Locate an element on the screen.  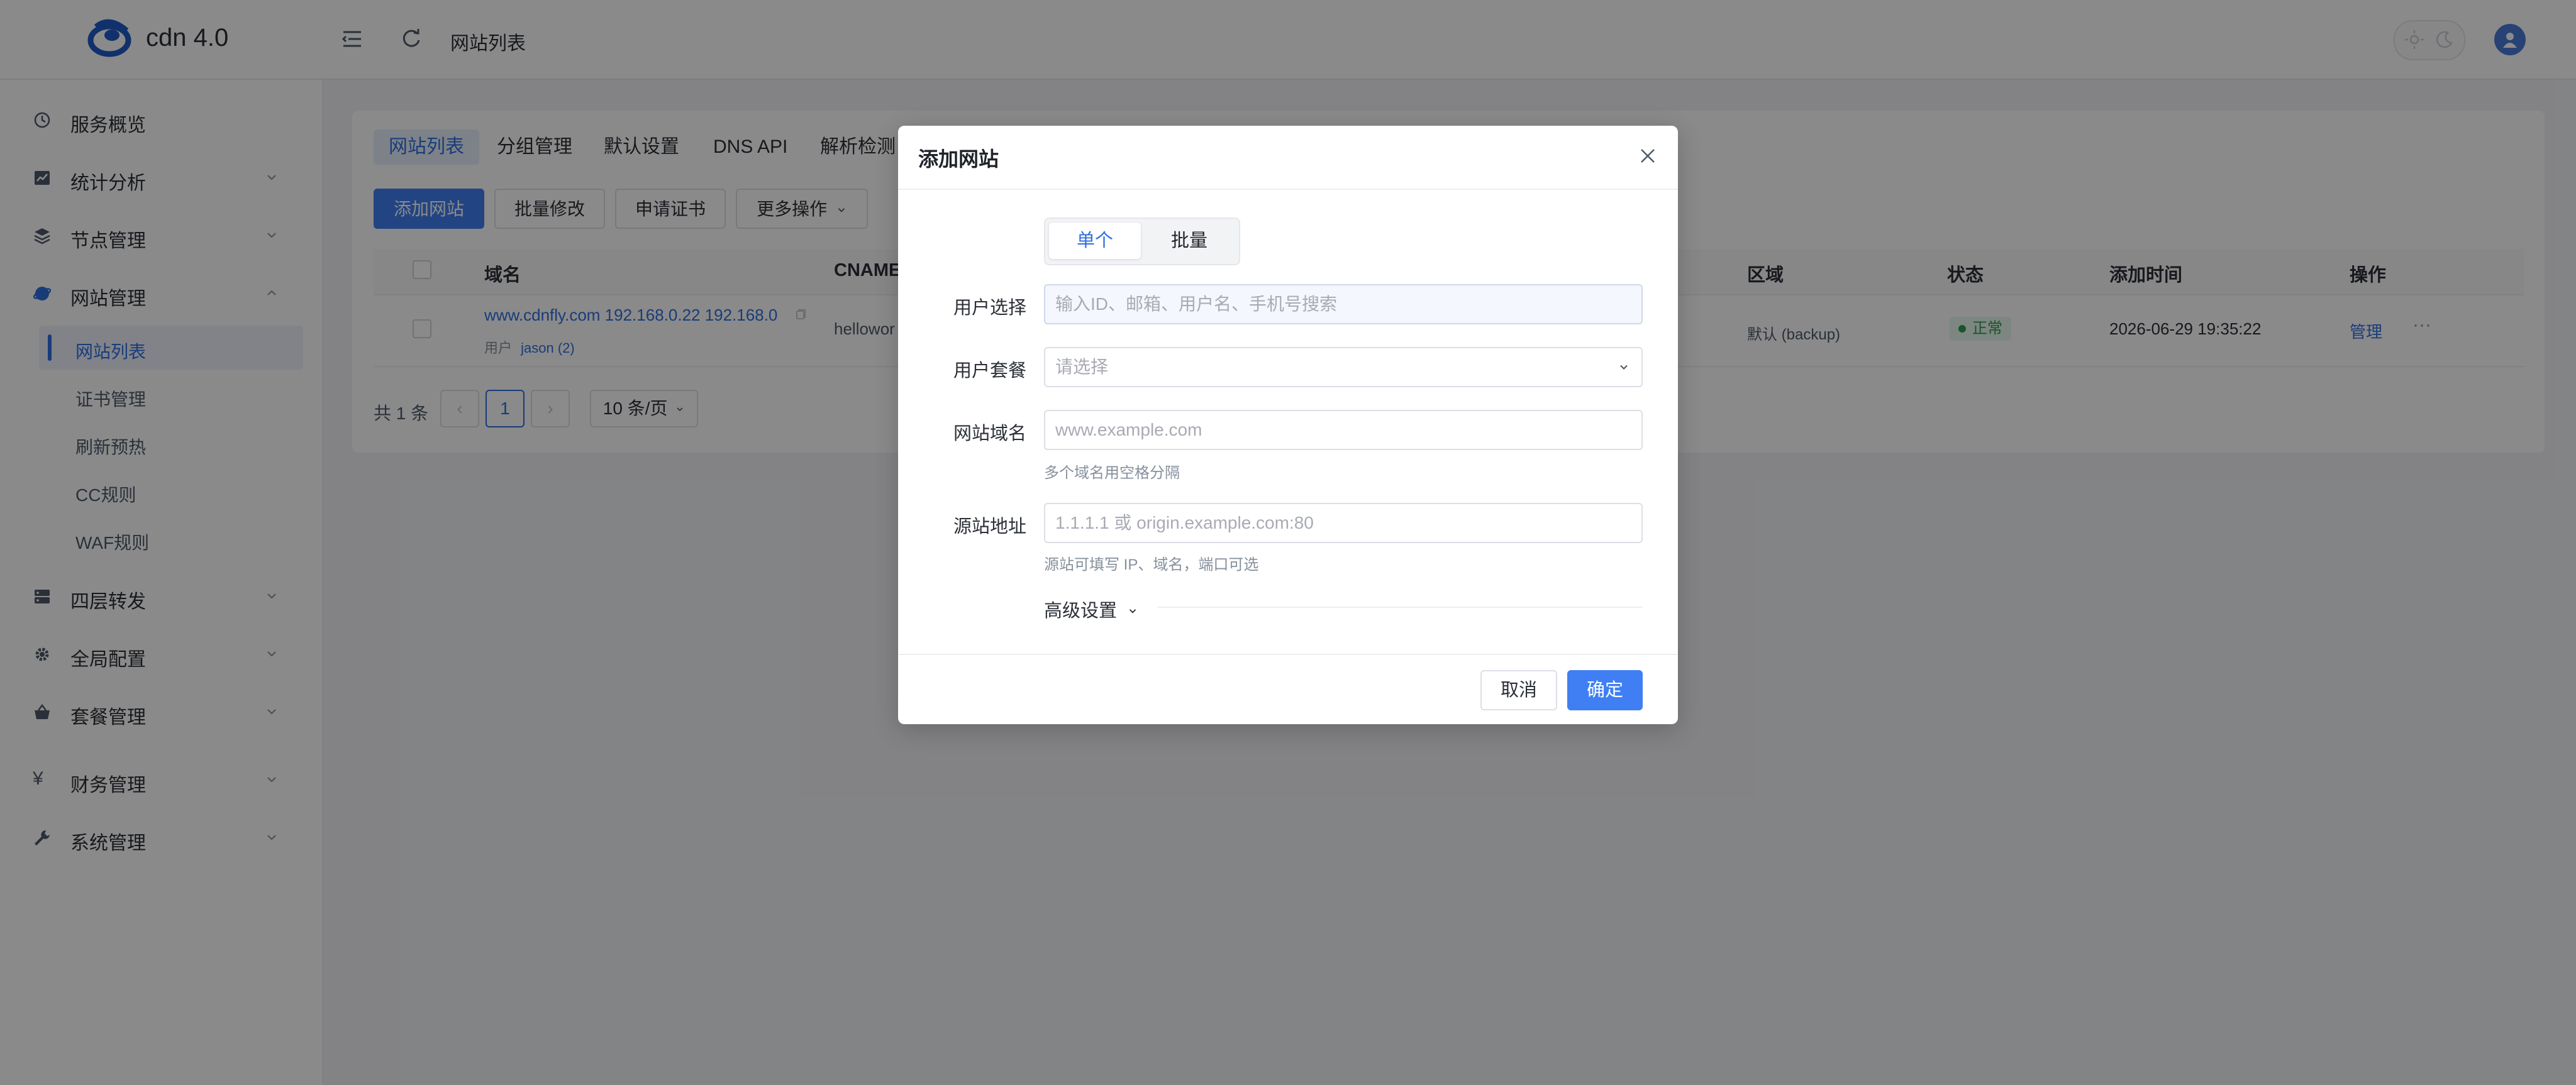
dialog-footer-divider is located at coordinates (1288, 654).